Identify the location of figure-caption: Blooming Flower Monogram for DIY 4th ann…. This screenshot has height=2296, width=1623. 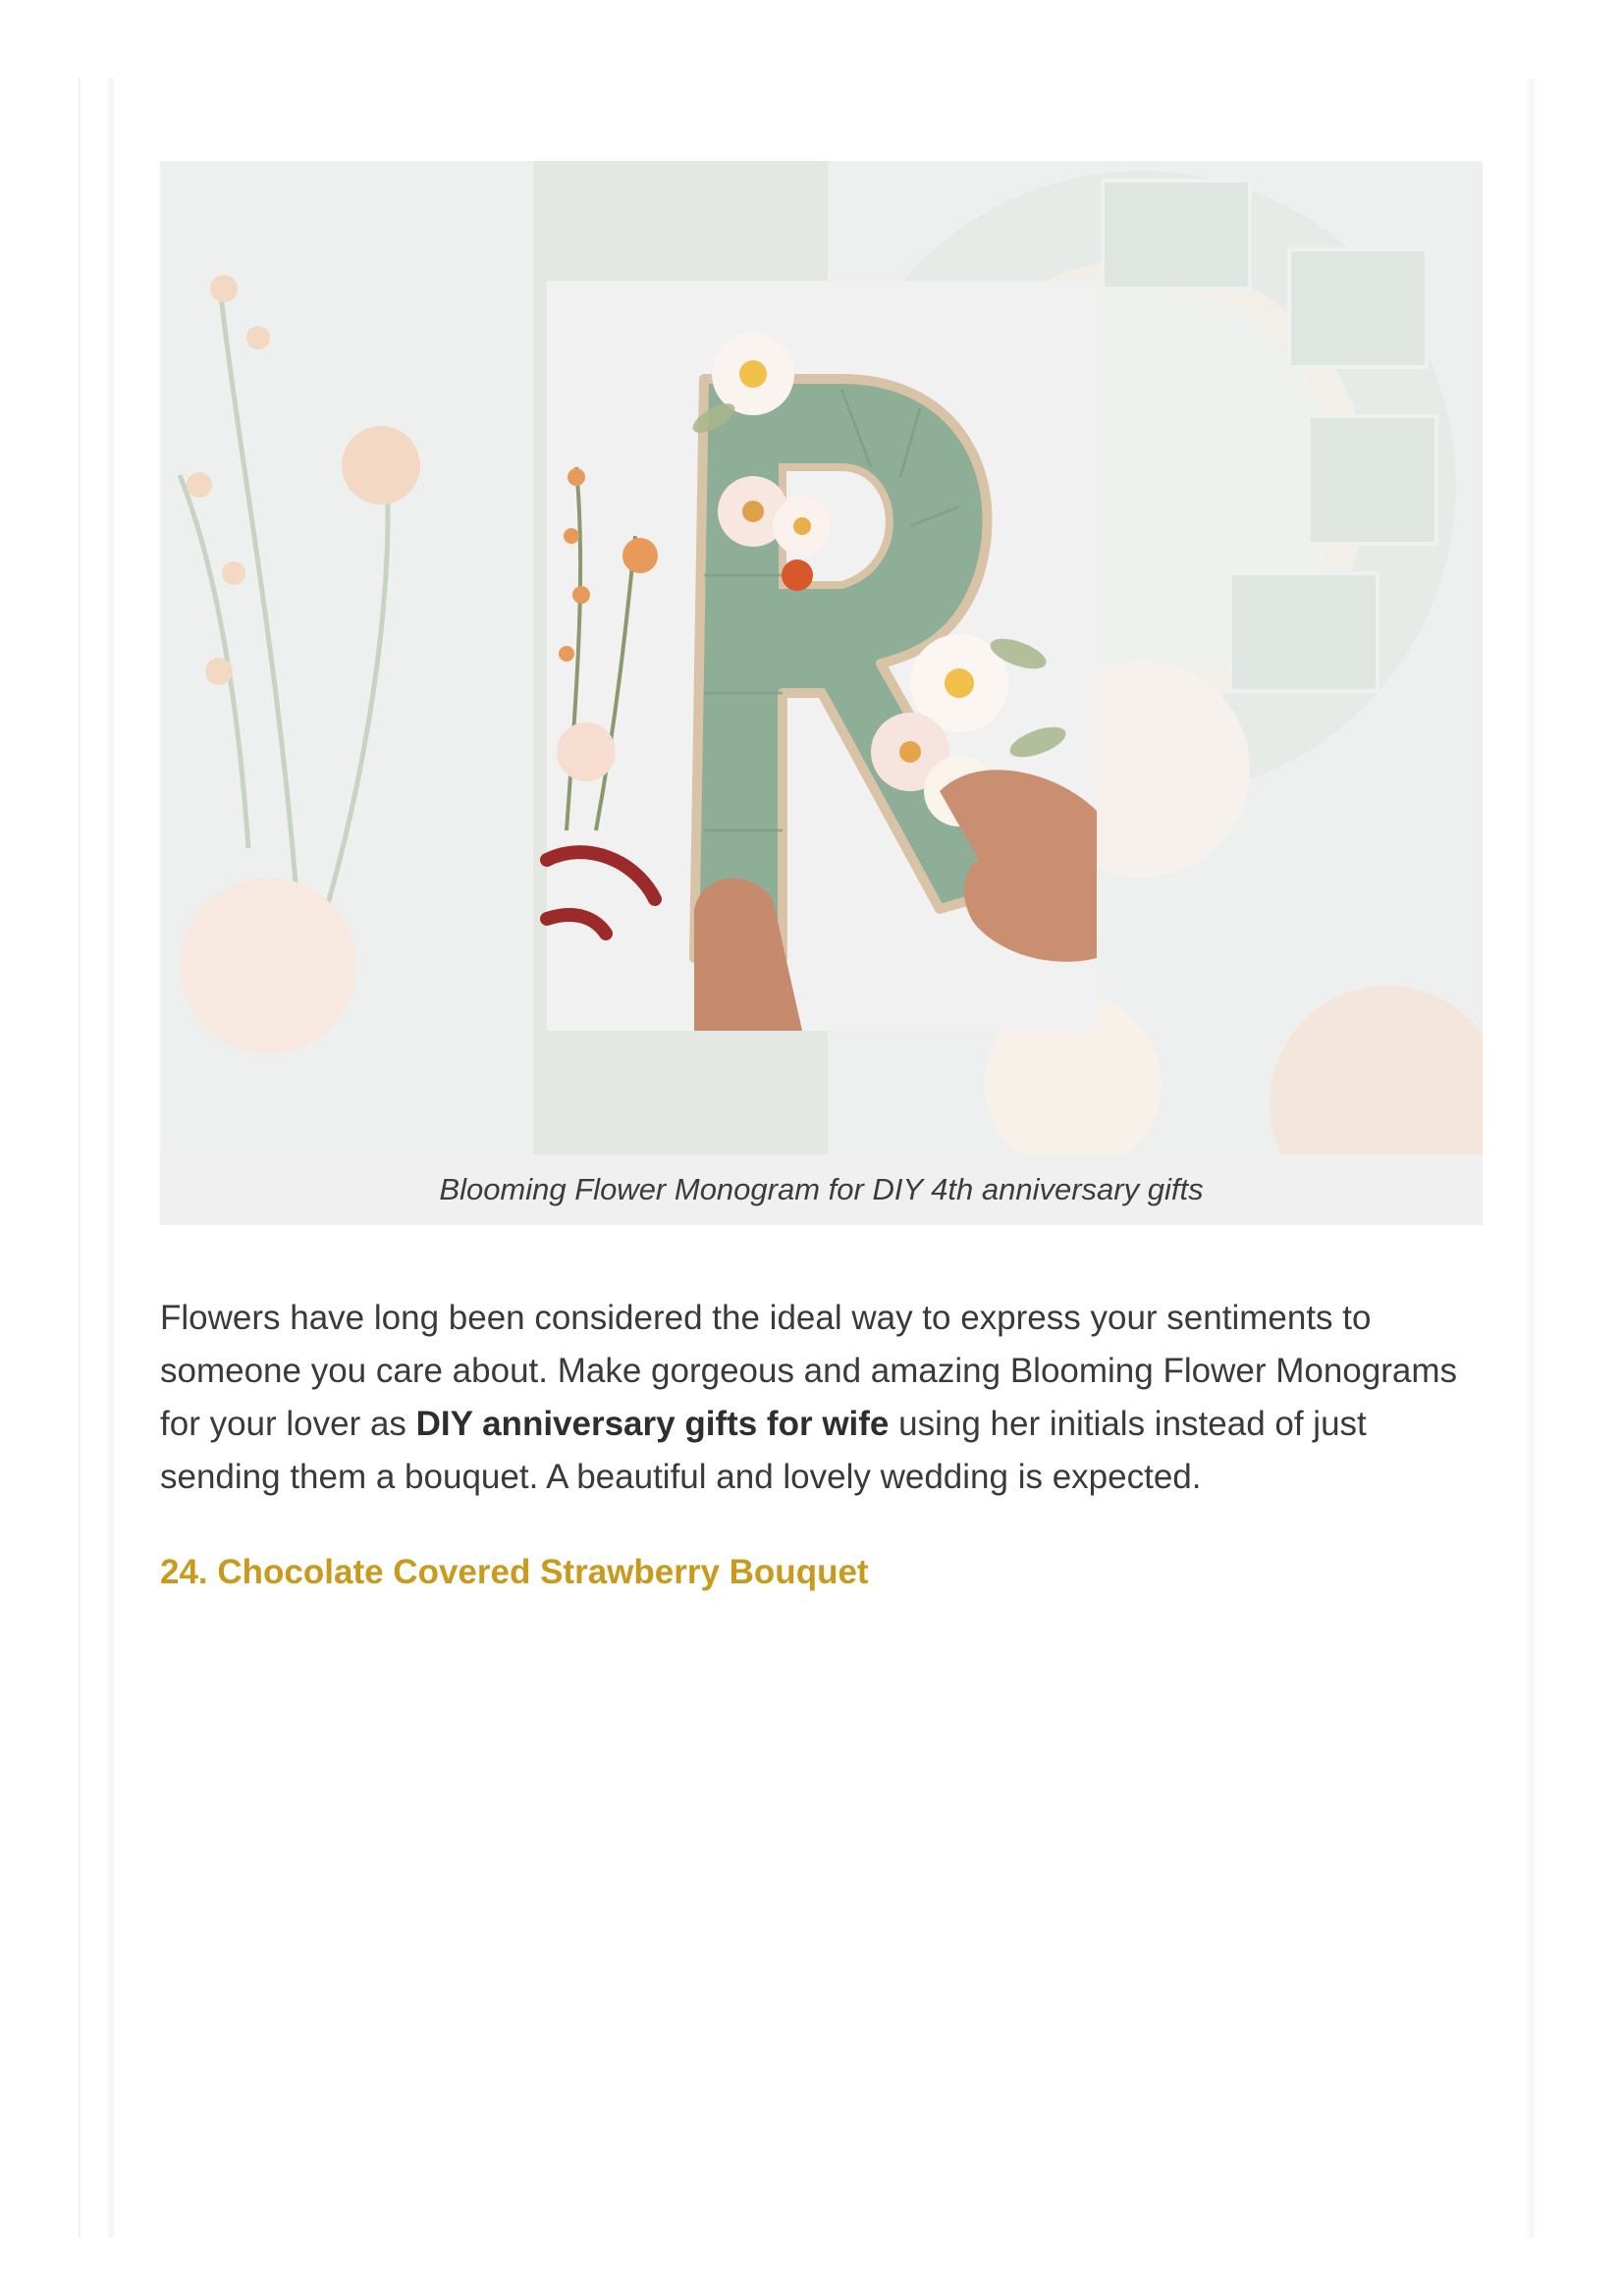
(821, 1189).